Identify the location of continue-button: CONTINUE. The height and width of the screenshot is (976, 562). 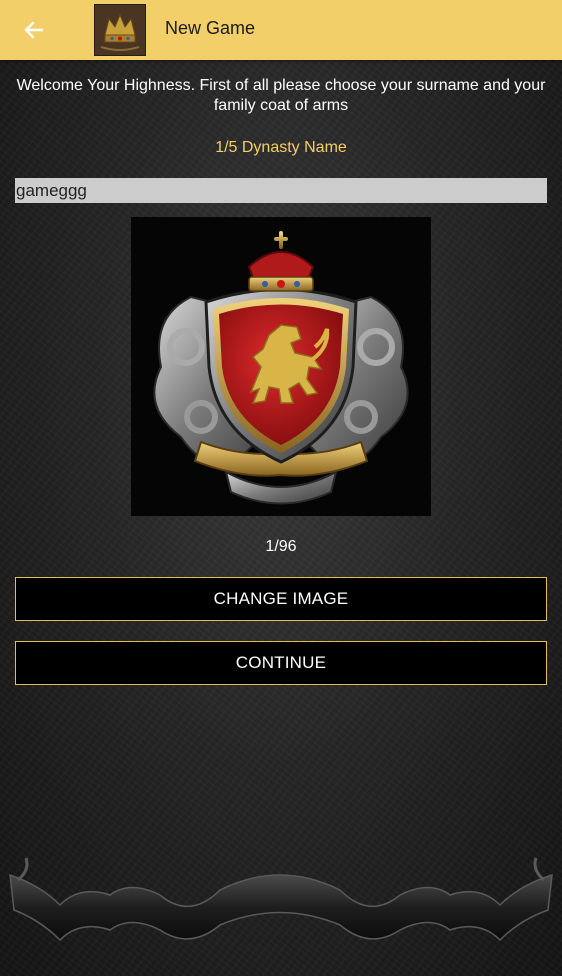
(281, 663).